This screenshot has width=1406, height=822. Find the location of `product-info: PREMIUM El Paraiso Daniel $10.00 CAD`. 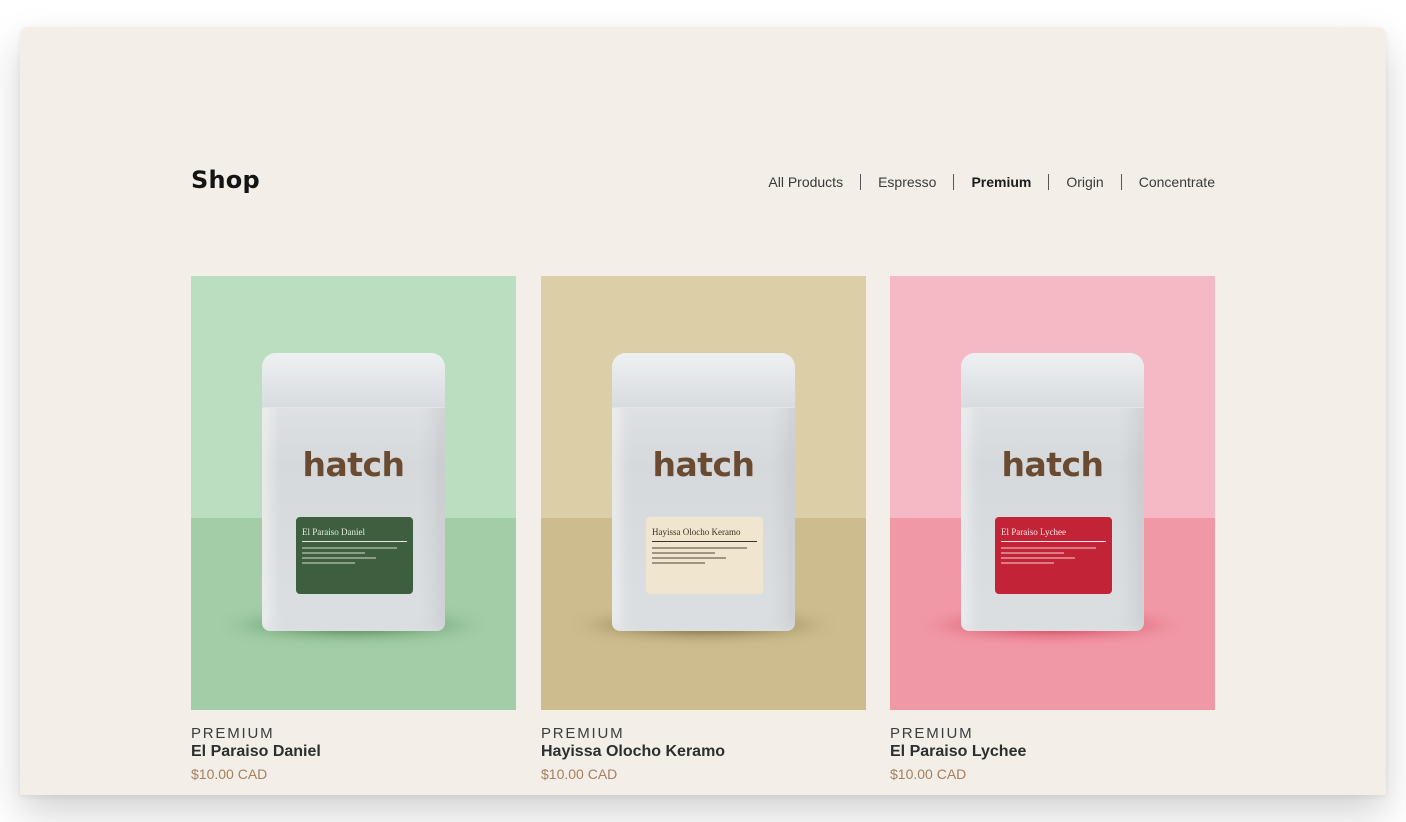

product-info: PREMIUM El Paraiso Daniel $10.00 CAD is located at coordinates (353, 747).